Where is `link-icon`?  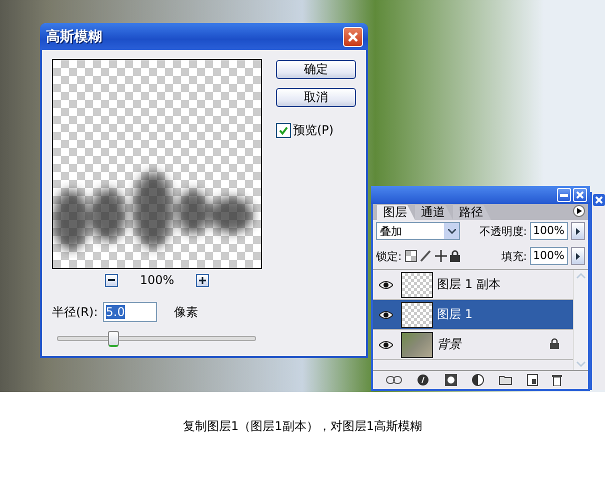 link-icon is located at coordinates (394, 380).